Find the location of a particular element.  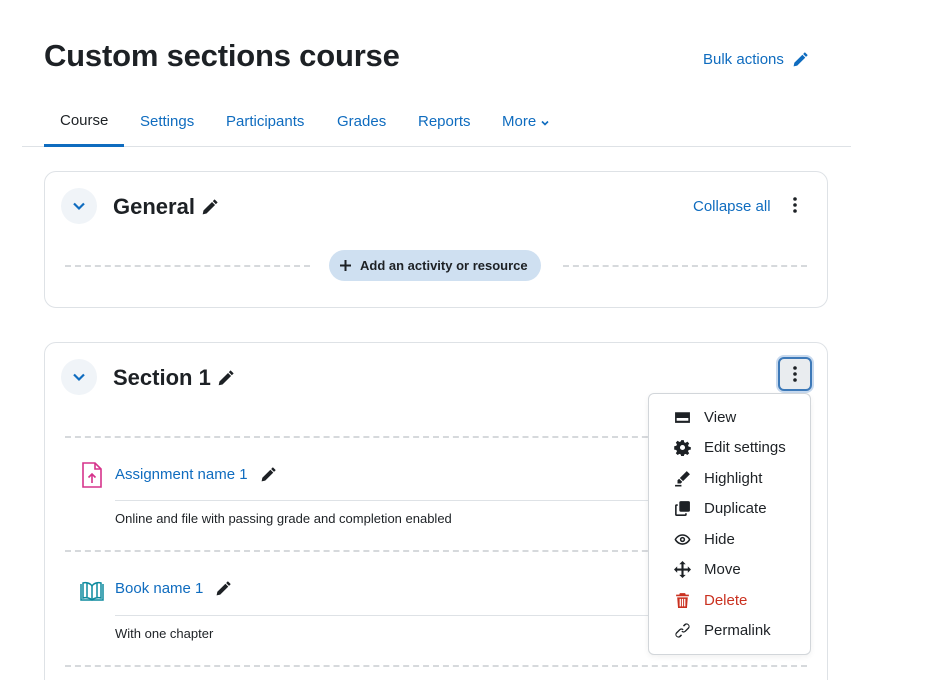

section-actions-menu-button is located at coordinates (795, 374).